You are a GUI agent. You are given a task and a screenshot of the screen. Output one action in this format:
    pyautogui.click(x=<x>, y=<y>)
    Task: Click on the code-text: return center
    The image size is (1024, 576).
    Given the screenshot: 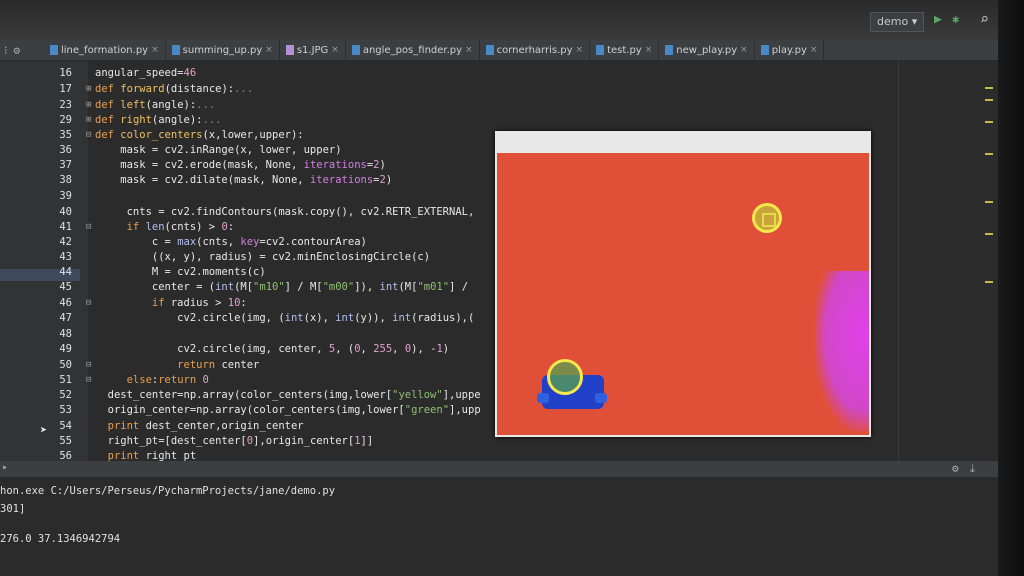 What is the action you would take?
    pyautogui.click(x=177, y=365)
    